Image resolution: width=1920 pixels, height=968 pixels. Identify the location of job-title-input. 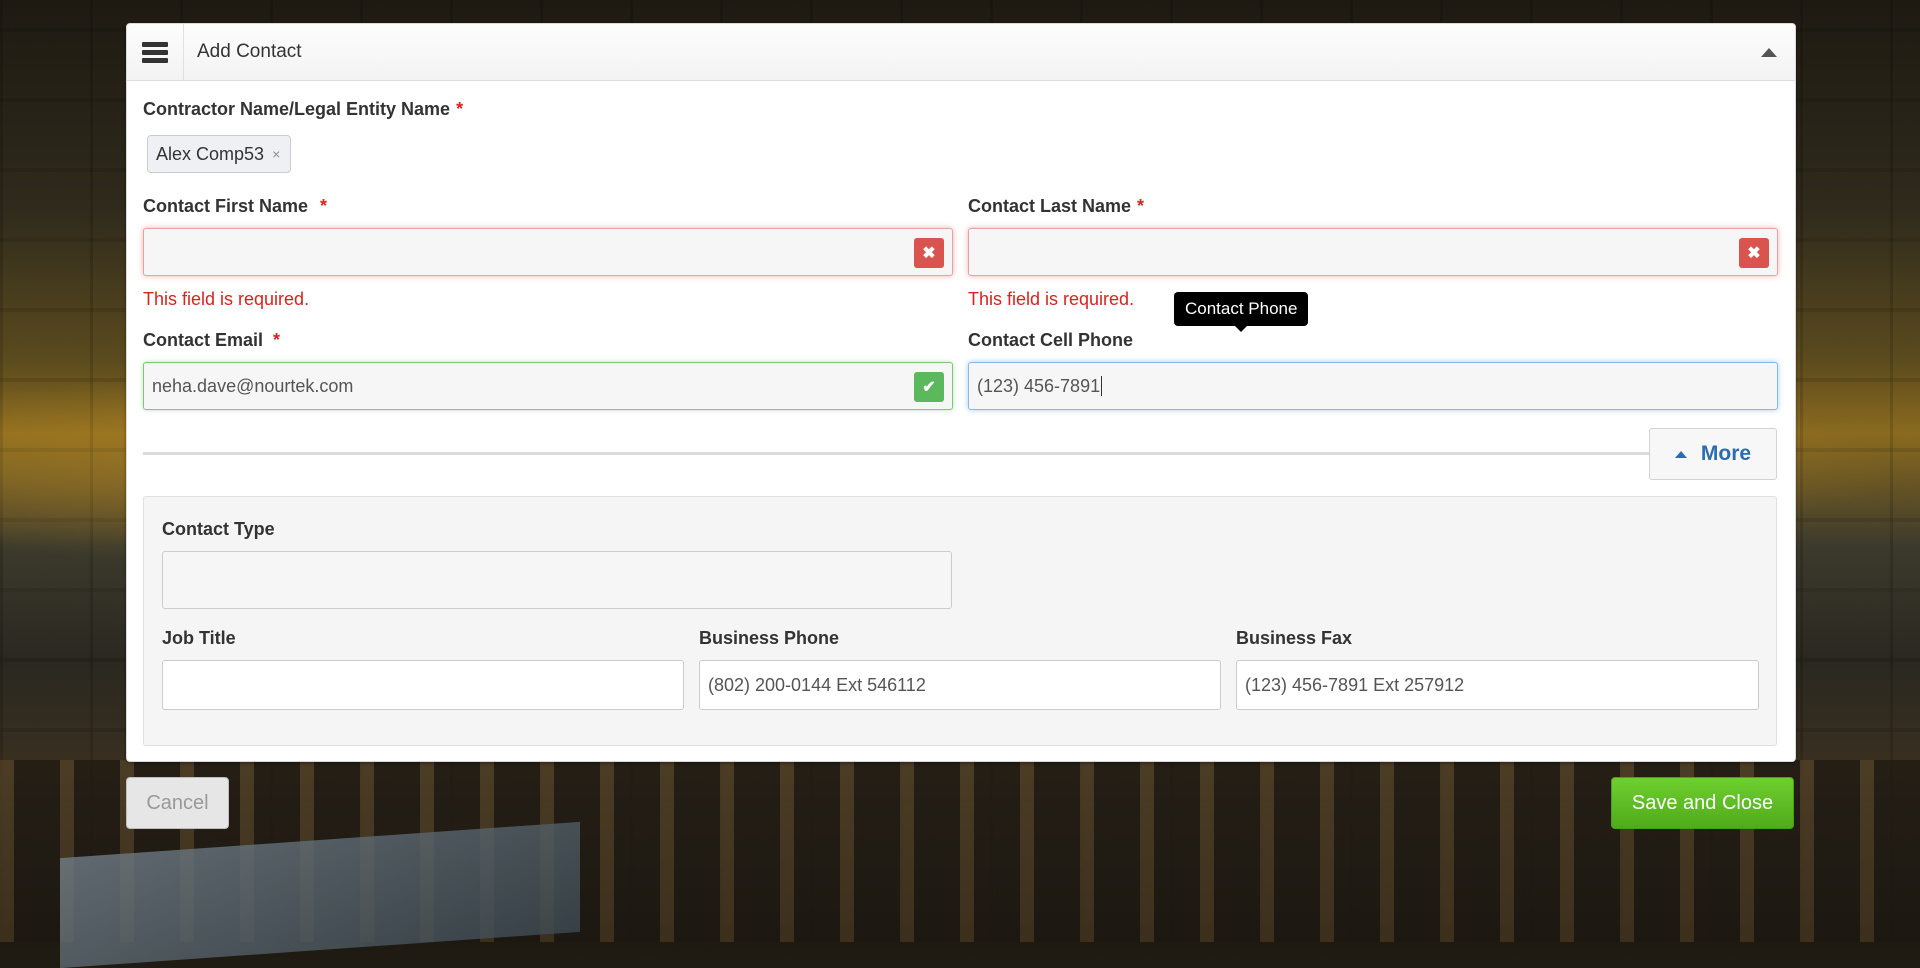
(423, 685).